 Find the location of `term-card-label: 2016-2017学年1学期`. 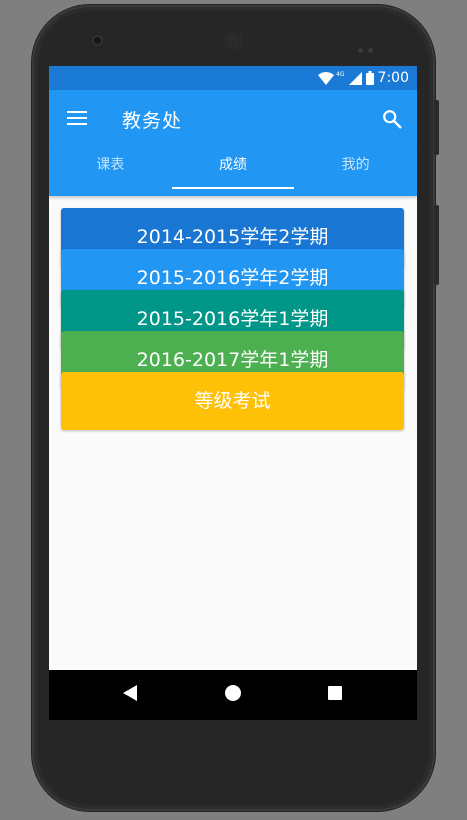

term-card-label: 2016-2017学年1学期 is located at coordinates (232, 360).